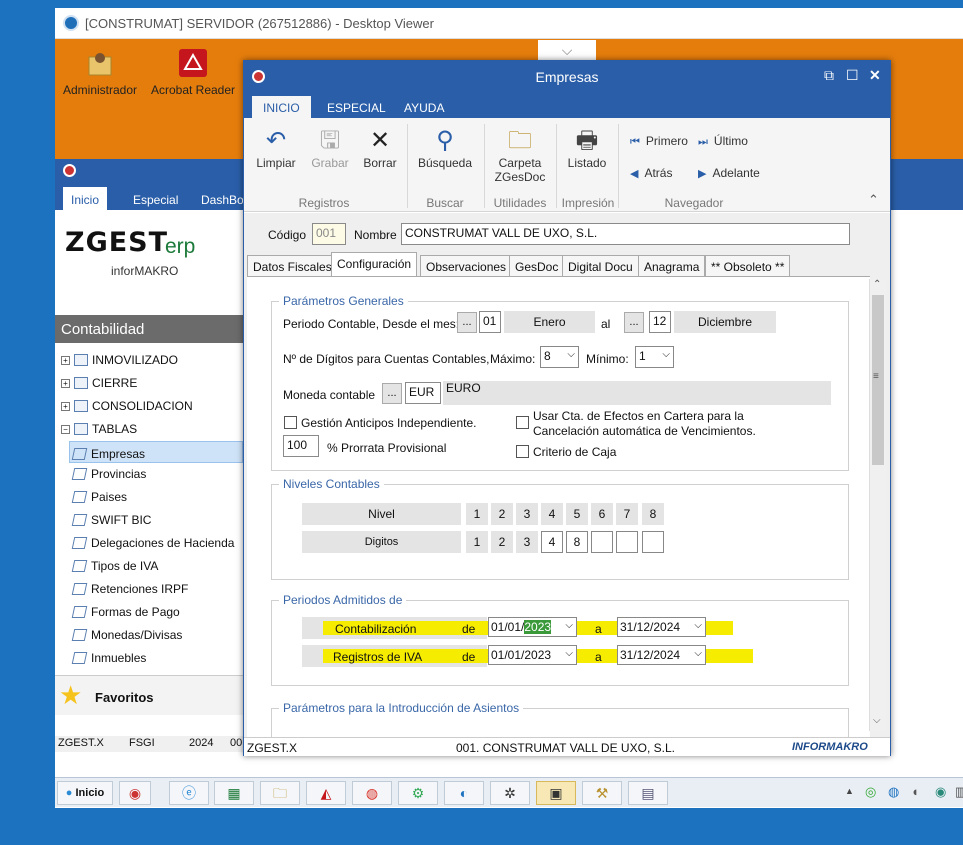  Describe the element at coordinates (301, 446) in the screenshot. I see `prorrata-field: 100` at that location.